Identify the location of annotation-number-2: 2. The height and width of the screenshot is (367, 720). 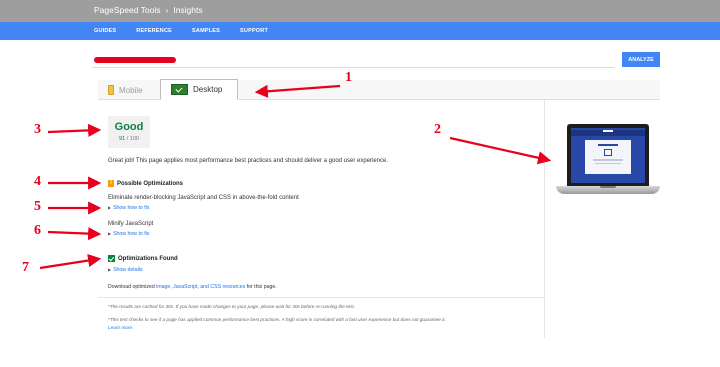
(437, 129).